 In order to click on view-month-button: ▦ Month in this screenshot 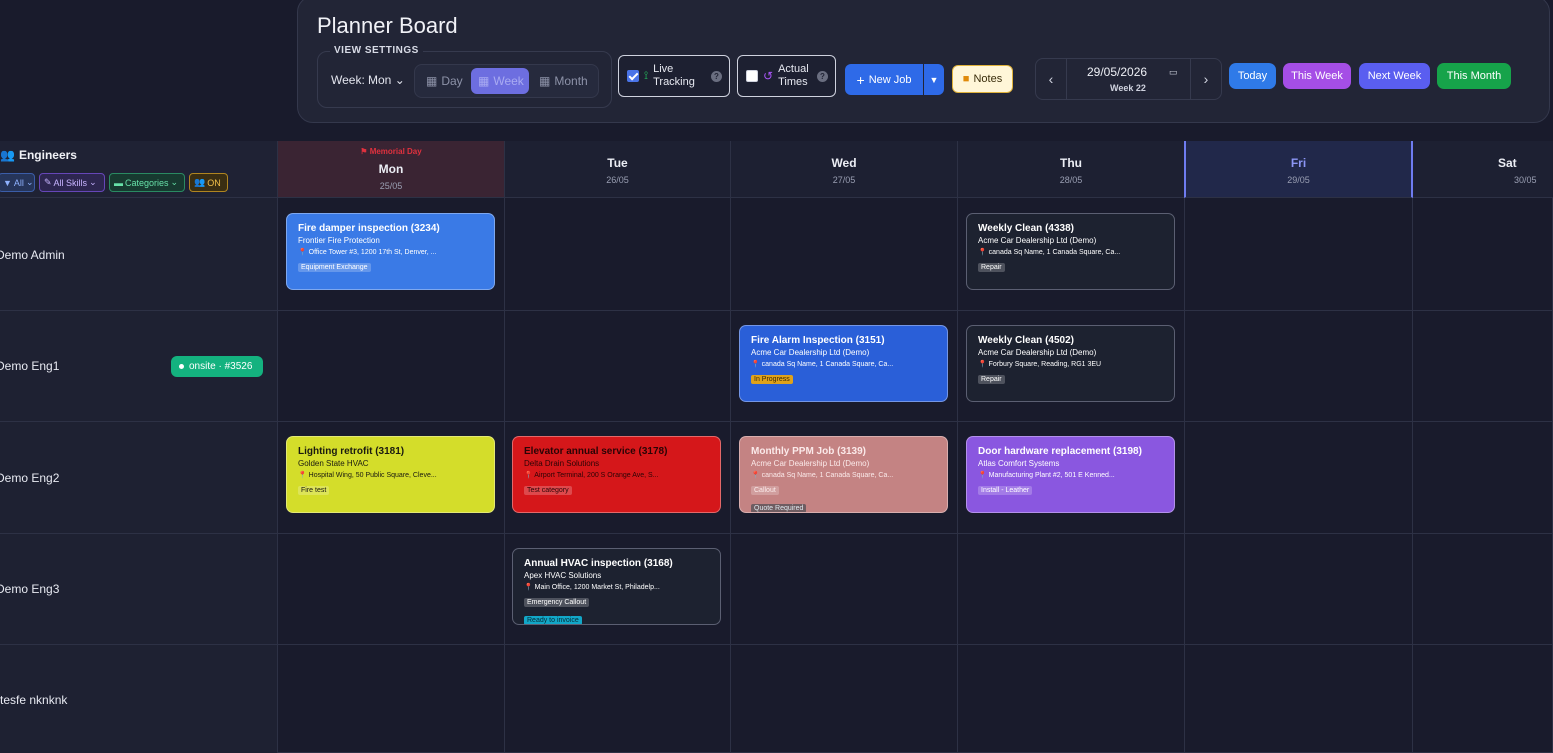, I will do `click(563, 81)`.